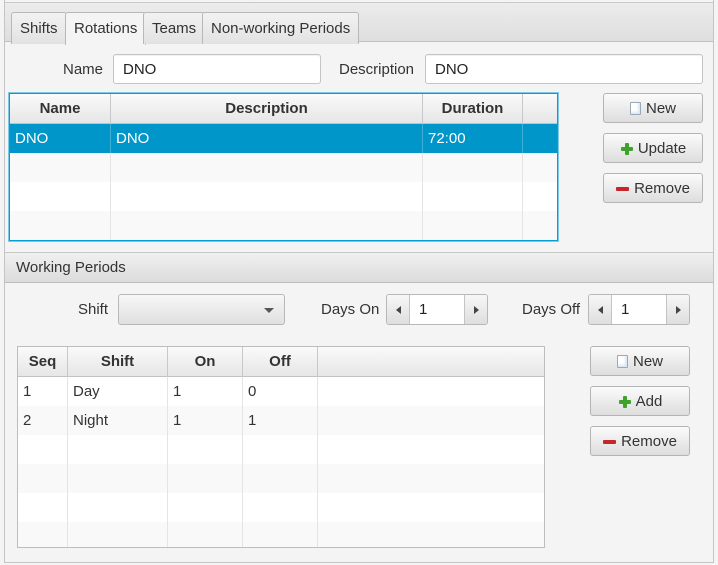 This screenshot has height=565, width=718. I want to click on tab-rotations: Rotations, so click(106, 28).